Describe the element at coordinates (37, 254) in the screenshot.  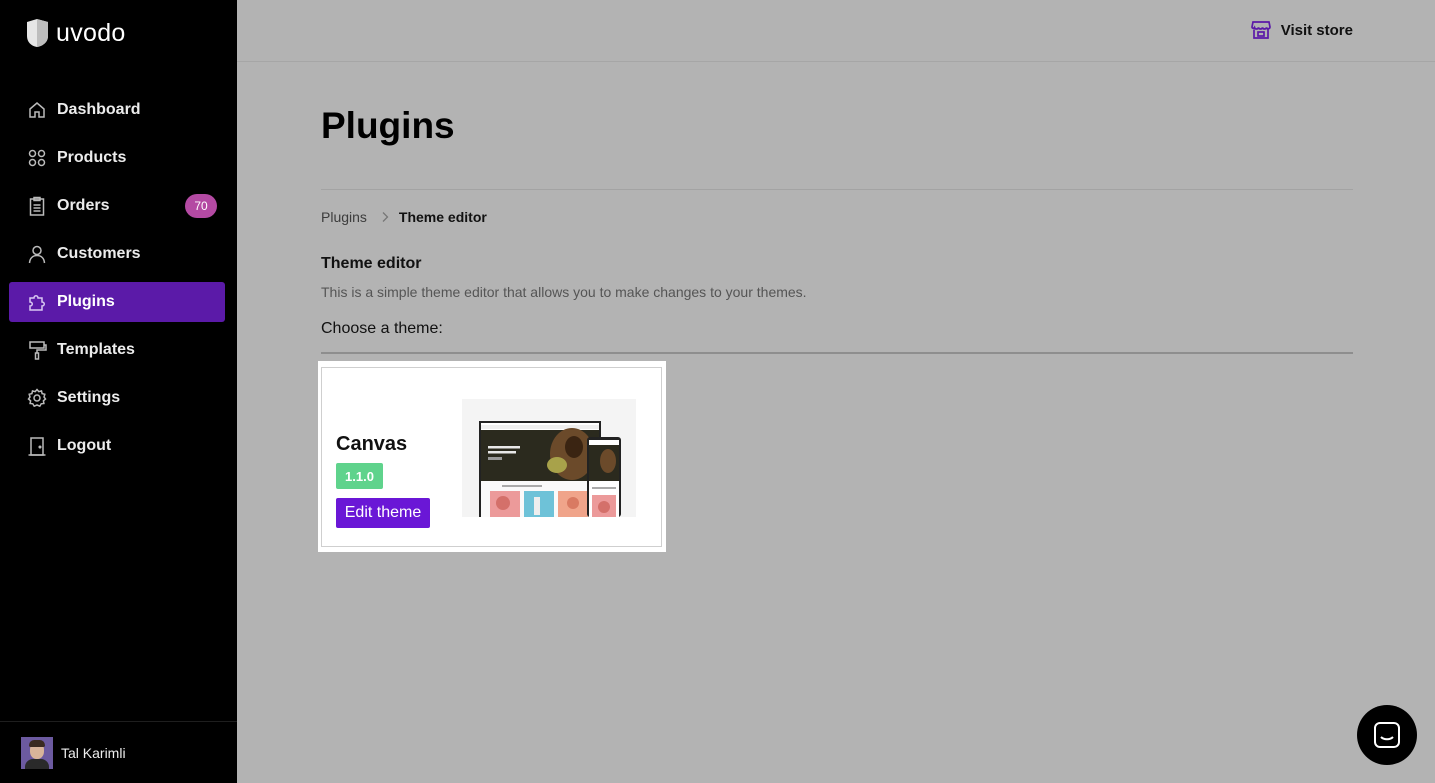
I see `user-icon` at that location.